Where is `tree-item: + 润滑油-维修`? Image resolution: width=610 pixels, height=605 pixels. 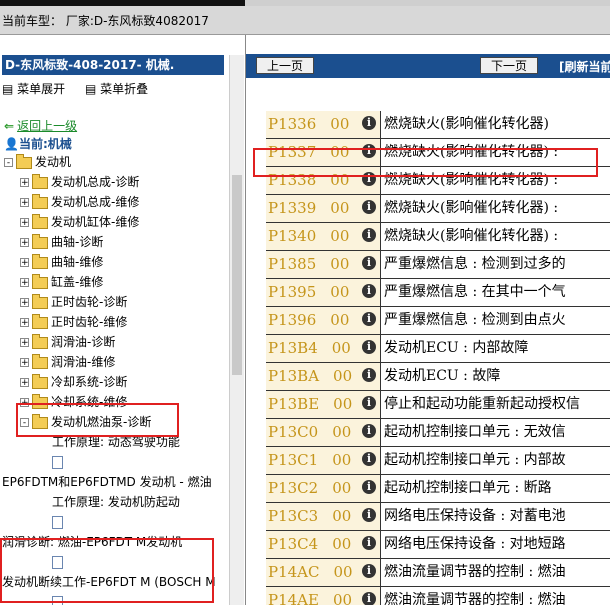
tree-item: + 润滑油-维修 is located at coordinates (67, 362).